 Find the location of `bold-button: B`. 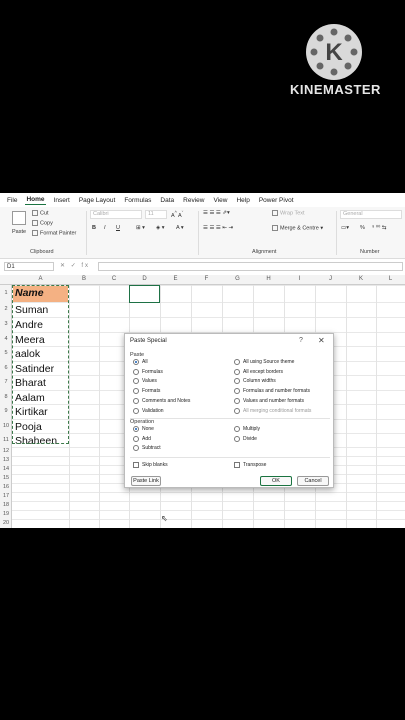

bold-button: B is located at coordinates (94, 228).